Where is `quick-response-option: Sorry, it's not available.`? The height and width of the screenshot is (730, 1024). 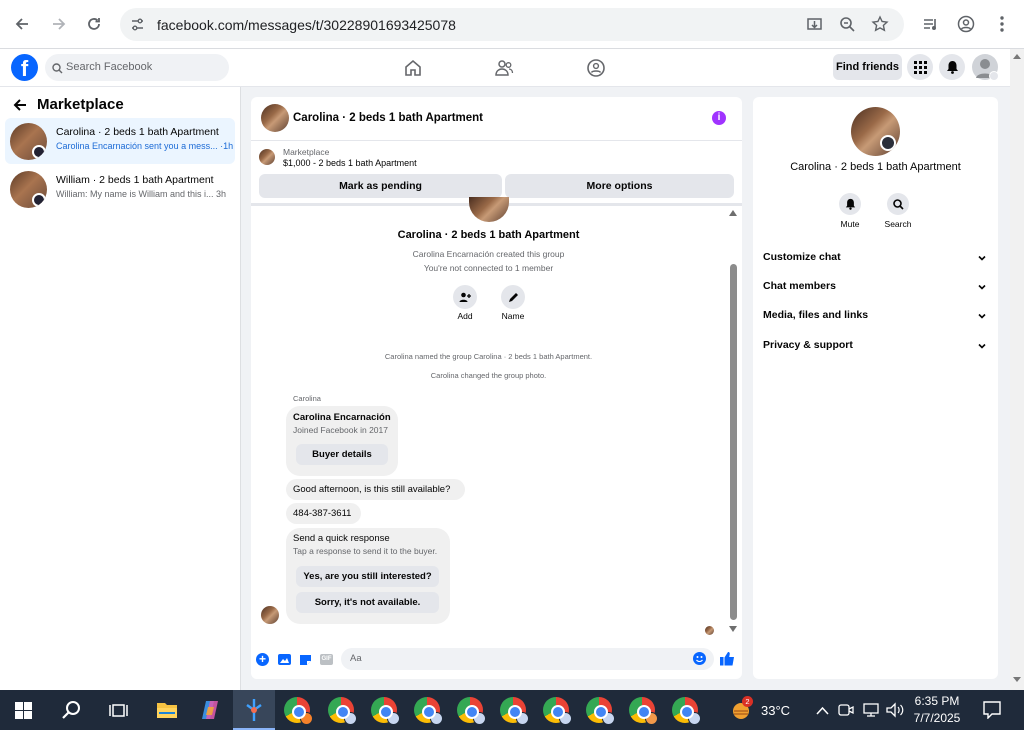
quick-response-option: Sorry, it's not available. is located at coordinates (367, 602).